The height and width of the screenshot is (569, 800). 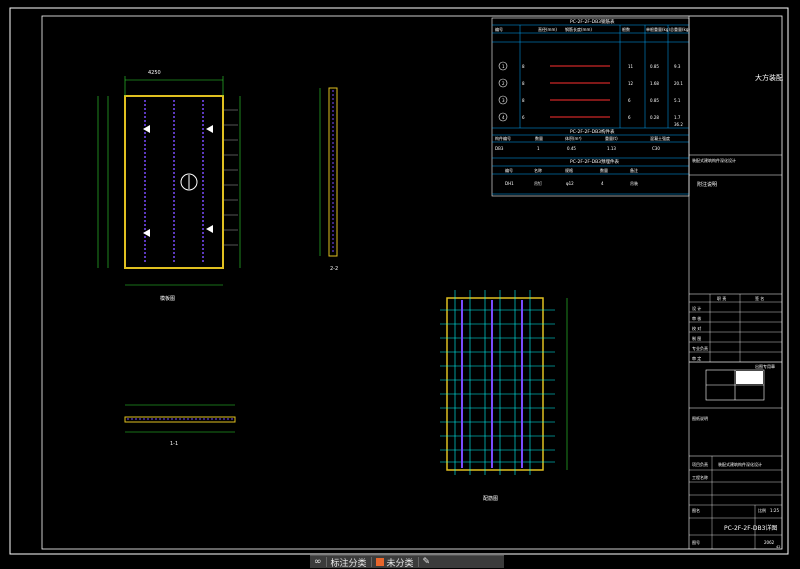 What do you see at coordinates (678, 83) in the screenshot?
I see `svg-text: 20.1` at bounding box center [678, 83].